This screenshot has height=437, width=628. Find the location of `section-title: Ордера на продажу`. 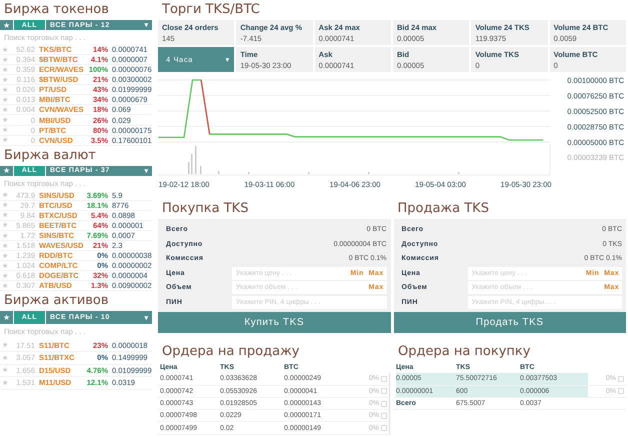

section-title: Ордера на продажу is located at coordinates (230, 352).